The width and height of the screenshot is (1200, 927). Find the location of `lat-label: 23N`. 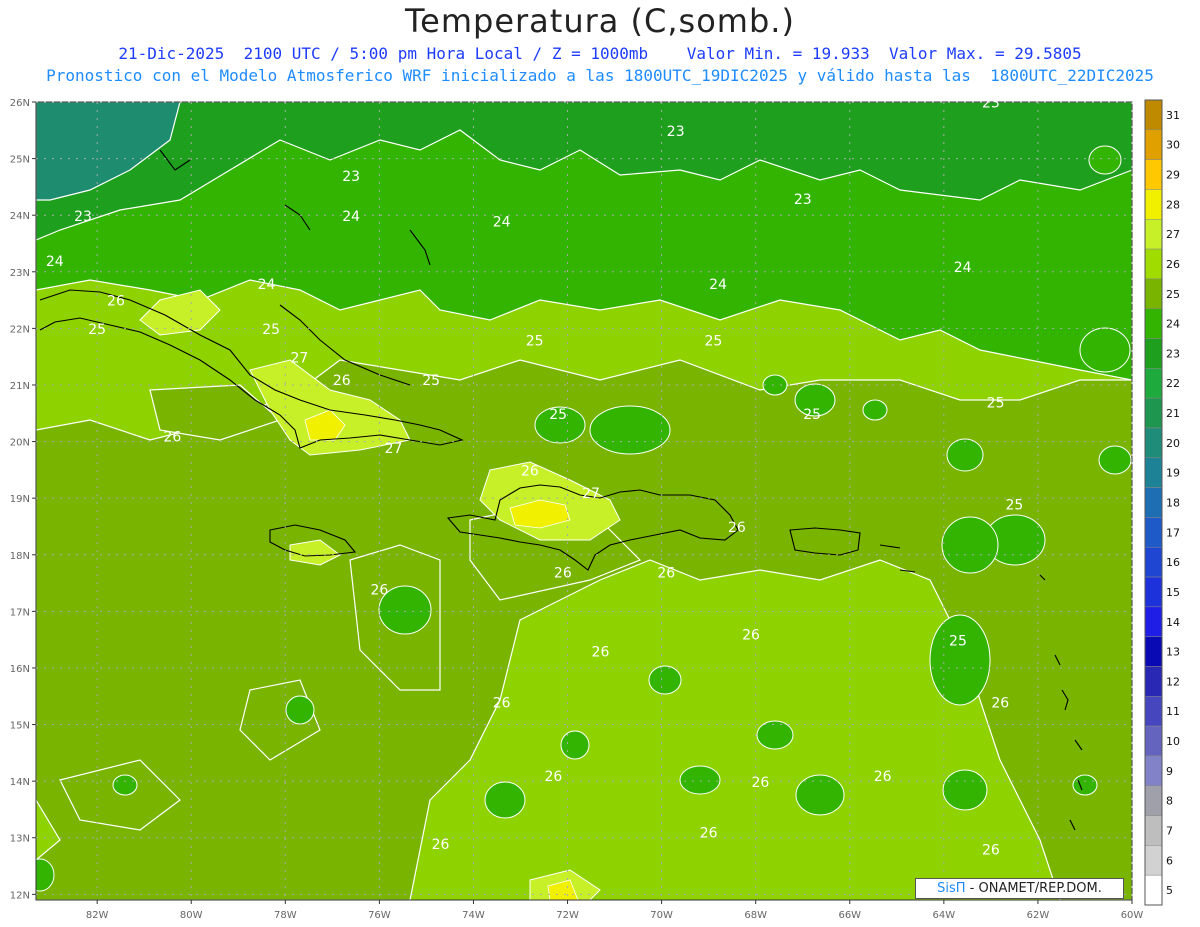

lat-label: 23N is located at coordinates (20, 273).